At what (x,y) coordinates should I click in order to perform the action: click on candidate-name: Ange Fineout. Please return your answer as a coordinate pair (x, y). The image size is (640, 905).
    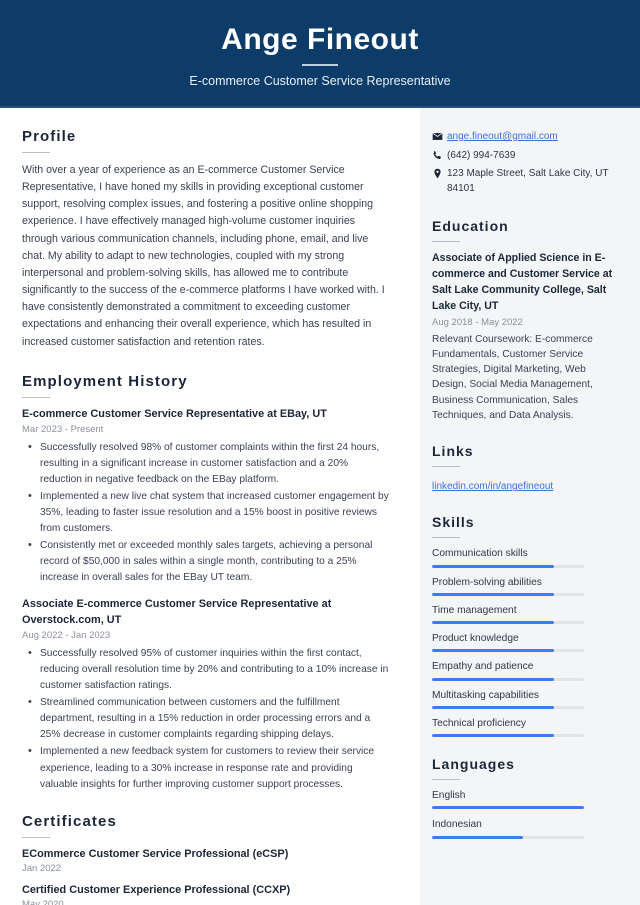
    Looking at the image, I should click on (320, 39).